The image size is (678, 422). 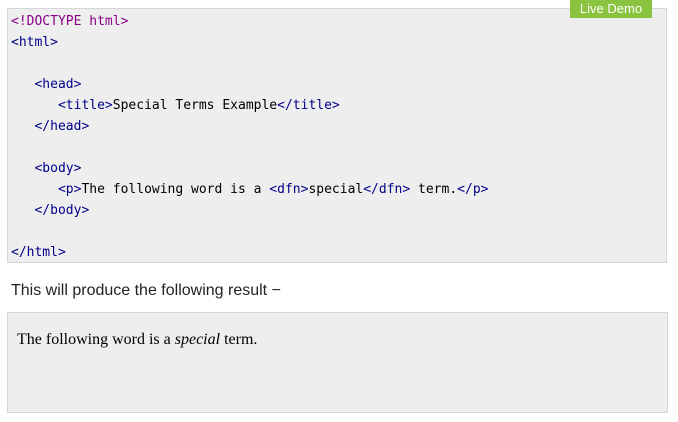 What do you see at coordinates (70, 21) in the screenshot?
I see `code-doctype: <!DOCTYPE html>` at bounding box center [70, 21].